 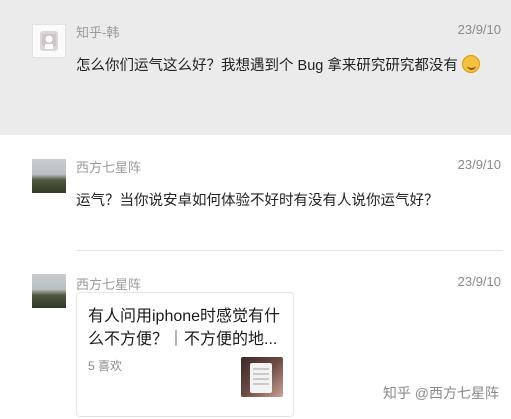 I want to click on message-text-content: 怎么你们运气这么好？我想遇到个 Bug 拿来研究研究都没有, so click(x=267, y=66).